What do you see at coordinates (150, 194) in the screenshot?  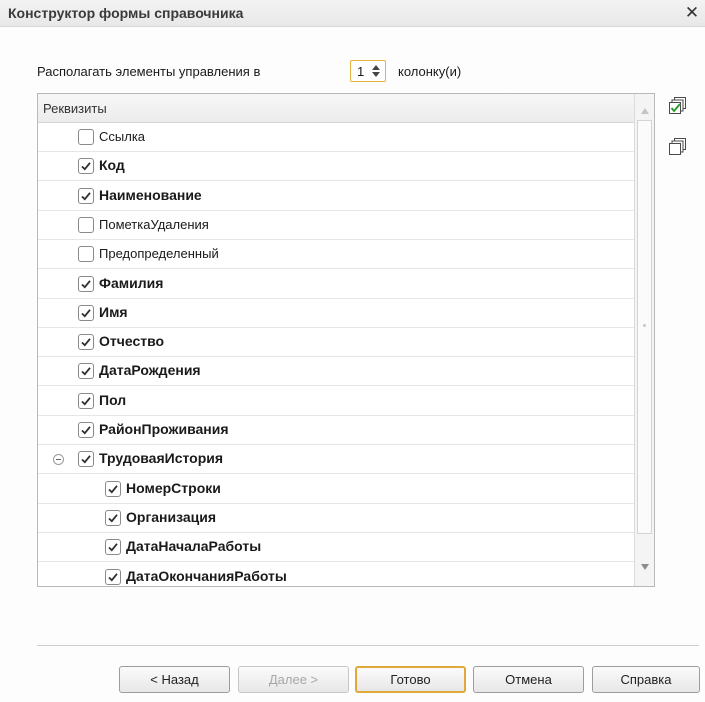 I see `tree-row-label: Наименование` at bounding box center [150, 194].